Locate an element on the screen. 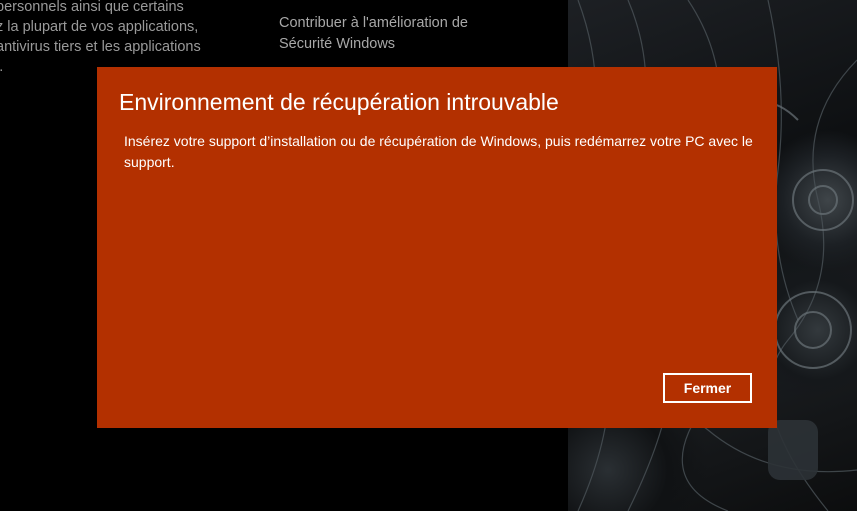 Image resolution: width=857 pixels, height=511 pixels. background-text-line: antivirus tiers et les applications is located at coordinates (100, 47).